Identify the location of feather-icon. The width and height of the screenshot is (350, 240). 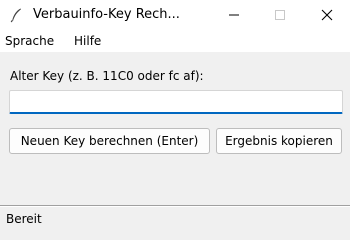
(16, 15).